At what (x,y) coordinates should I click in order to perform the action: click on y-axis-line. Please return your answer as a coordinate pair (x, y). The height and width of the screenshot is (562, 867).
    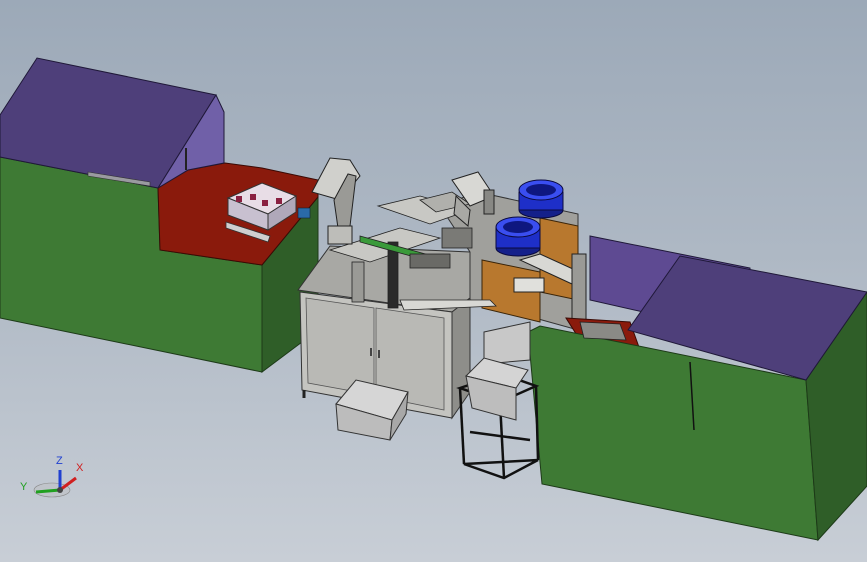
    Looking at the image, I should click on (48, 491).